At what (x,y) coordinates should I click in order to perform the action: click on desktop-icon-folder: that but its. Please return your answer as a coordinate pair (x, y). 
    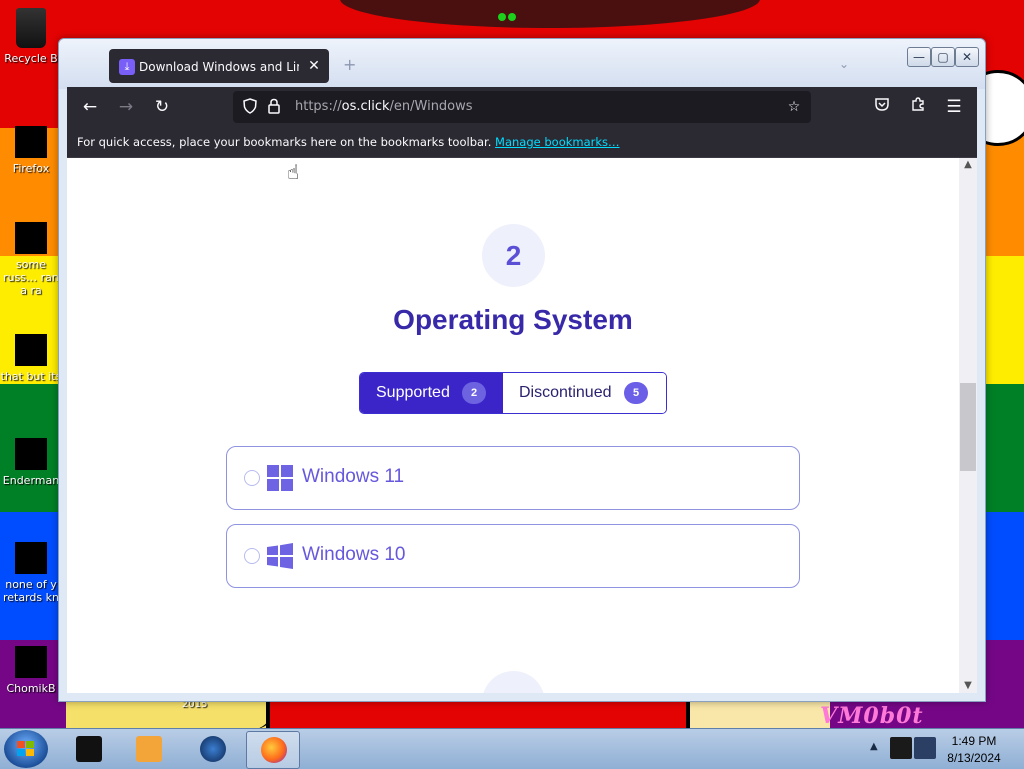
    Looking at the image, I should click on (31, 358).